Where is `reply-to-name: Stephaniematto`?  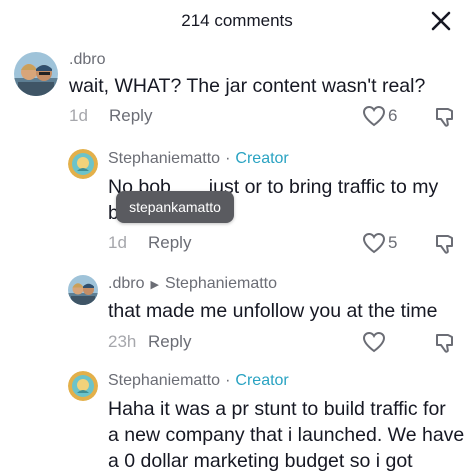 reply-to-name: Stephaniematto is located at coordinates (221, 284).